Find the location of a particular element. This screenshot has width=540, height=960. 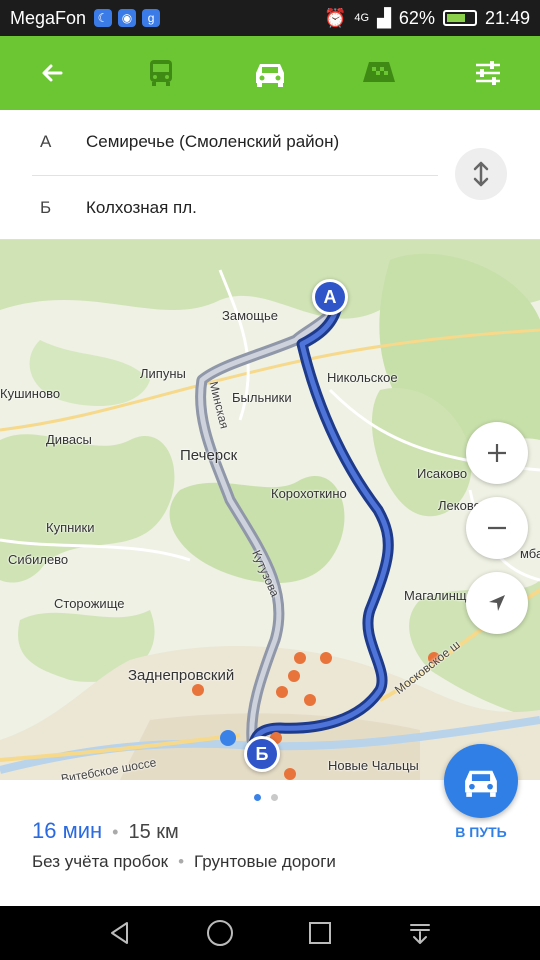

note-dirt-roads: Грунтовые дороги is located at coordinates (265, 861).